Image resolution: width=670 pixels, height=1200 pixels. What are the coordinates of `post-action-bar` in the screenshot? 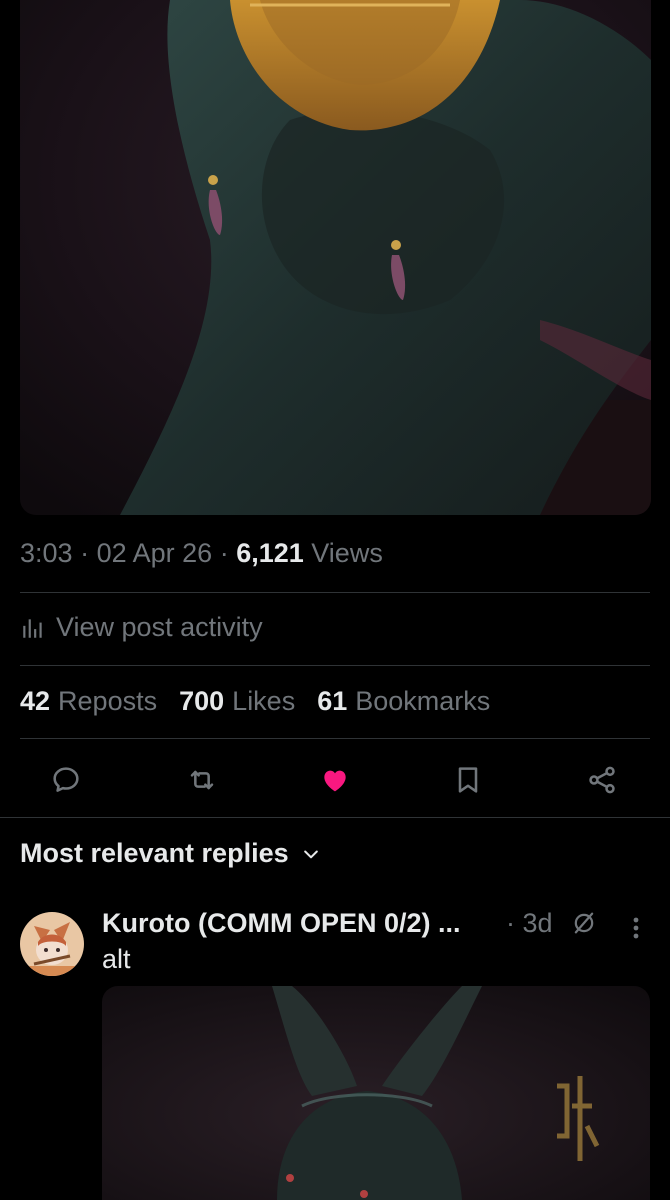 It's located at (335, 780).